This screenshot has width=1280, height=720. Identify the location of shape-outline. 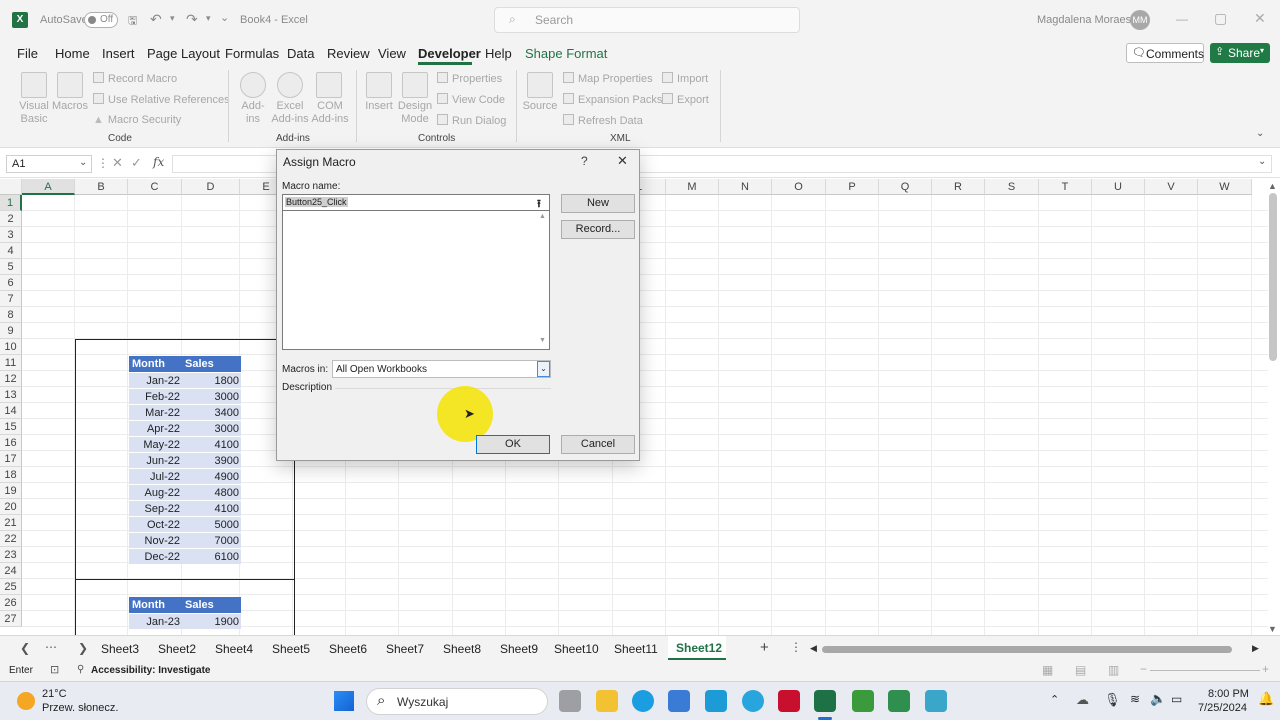
(185, 459).